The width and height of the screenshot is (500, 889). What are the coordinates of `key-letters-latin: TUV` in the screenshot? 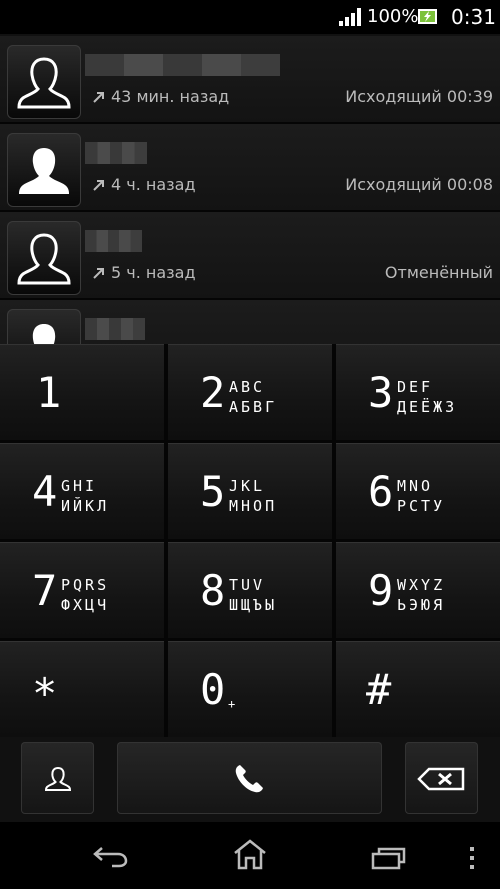 It's located at (247, 585).